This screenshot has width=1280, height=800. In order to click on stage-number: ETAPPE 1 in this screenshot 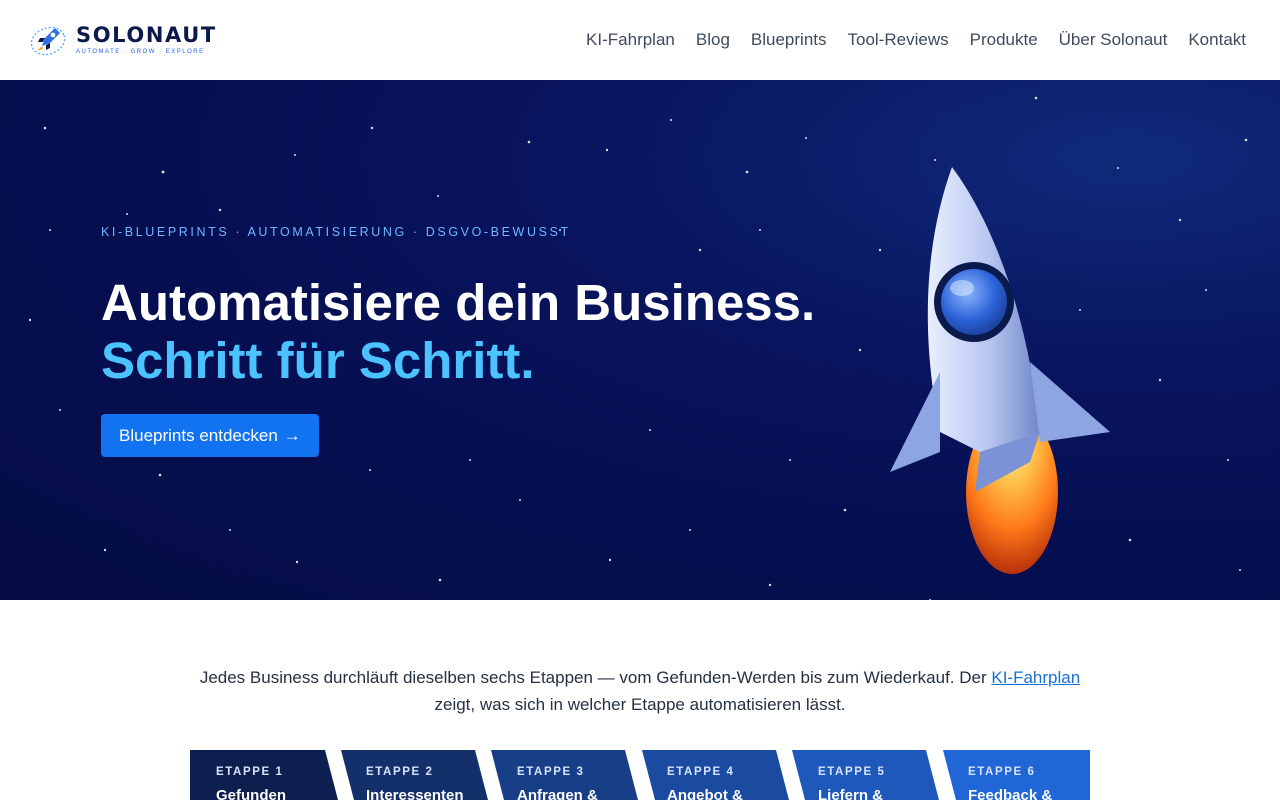, I will do `click(250, 772)`.